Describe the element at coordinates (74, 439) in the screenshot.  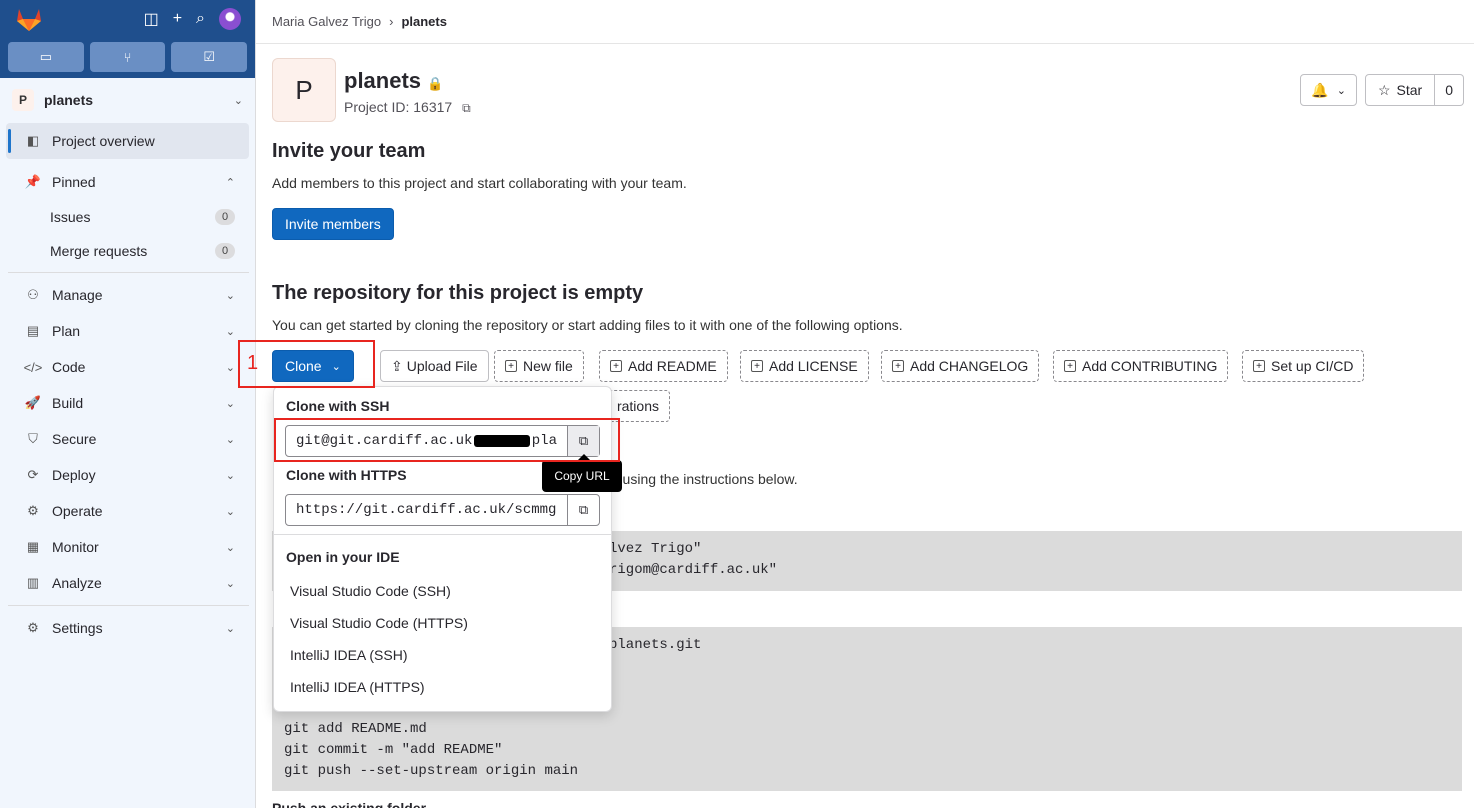
I see `sidebar-item-label: Secure` at that location.